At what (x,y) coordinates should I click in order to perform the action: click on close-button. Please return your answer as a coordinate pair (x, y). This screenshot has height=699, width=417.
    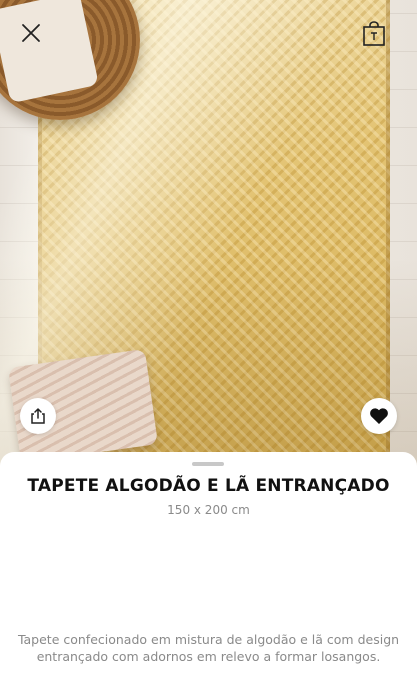
    Looking at the image, I should click on (31, 33).